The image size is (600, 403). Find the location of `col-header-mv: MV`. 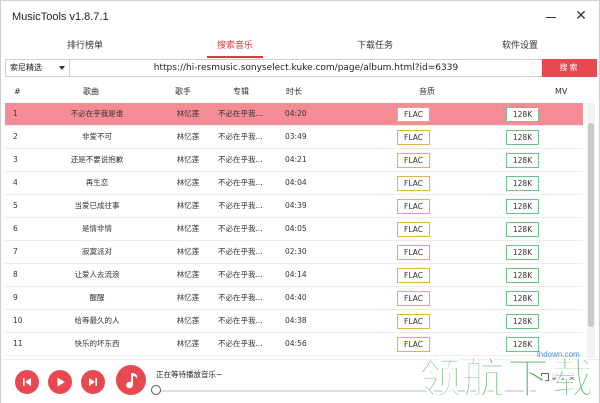

col-header-mv: MV is located at coordinates (561, 92).